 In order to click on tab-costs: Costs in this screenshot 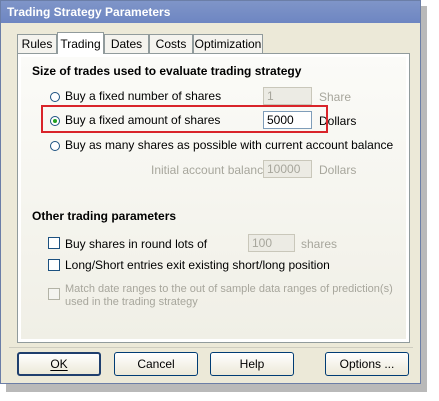, I will do `click(171, 43)`.